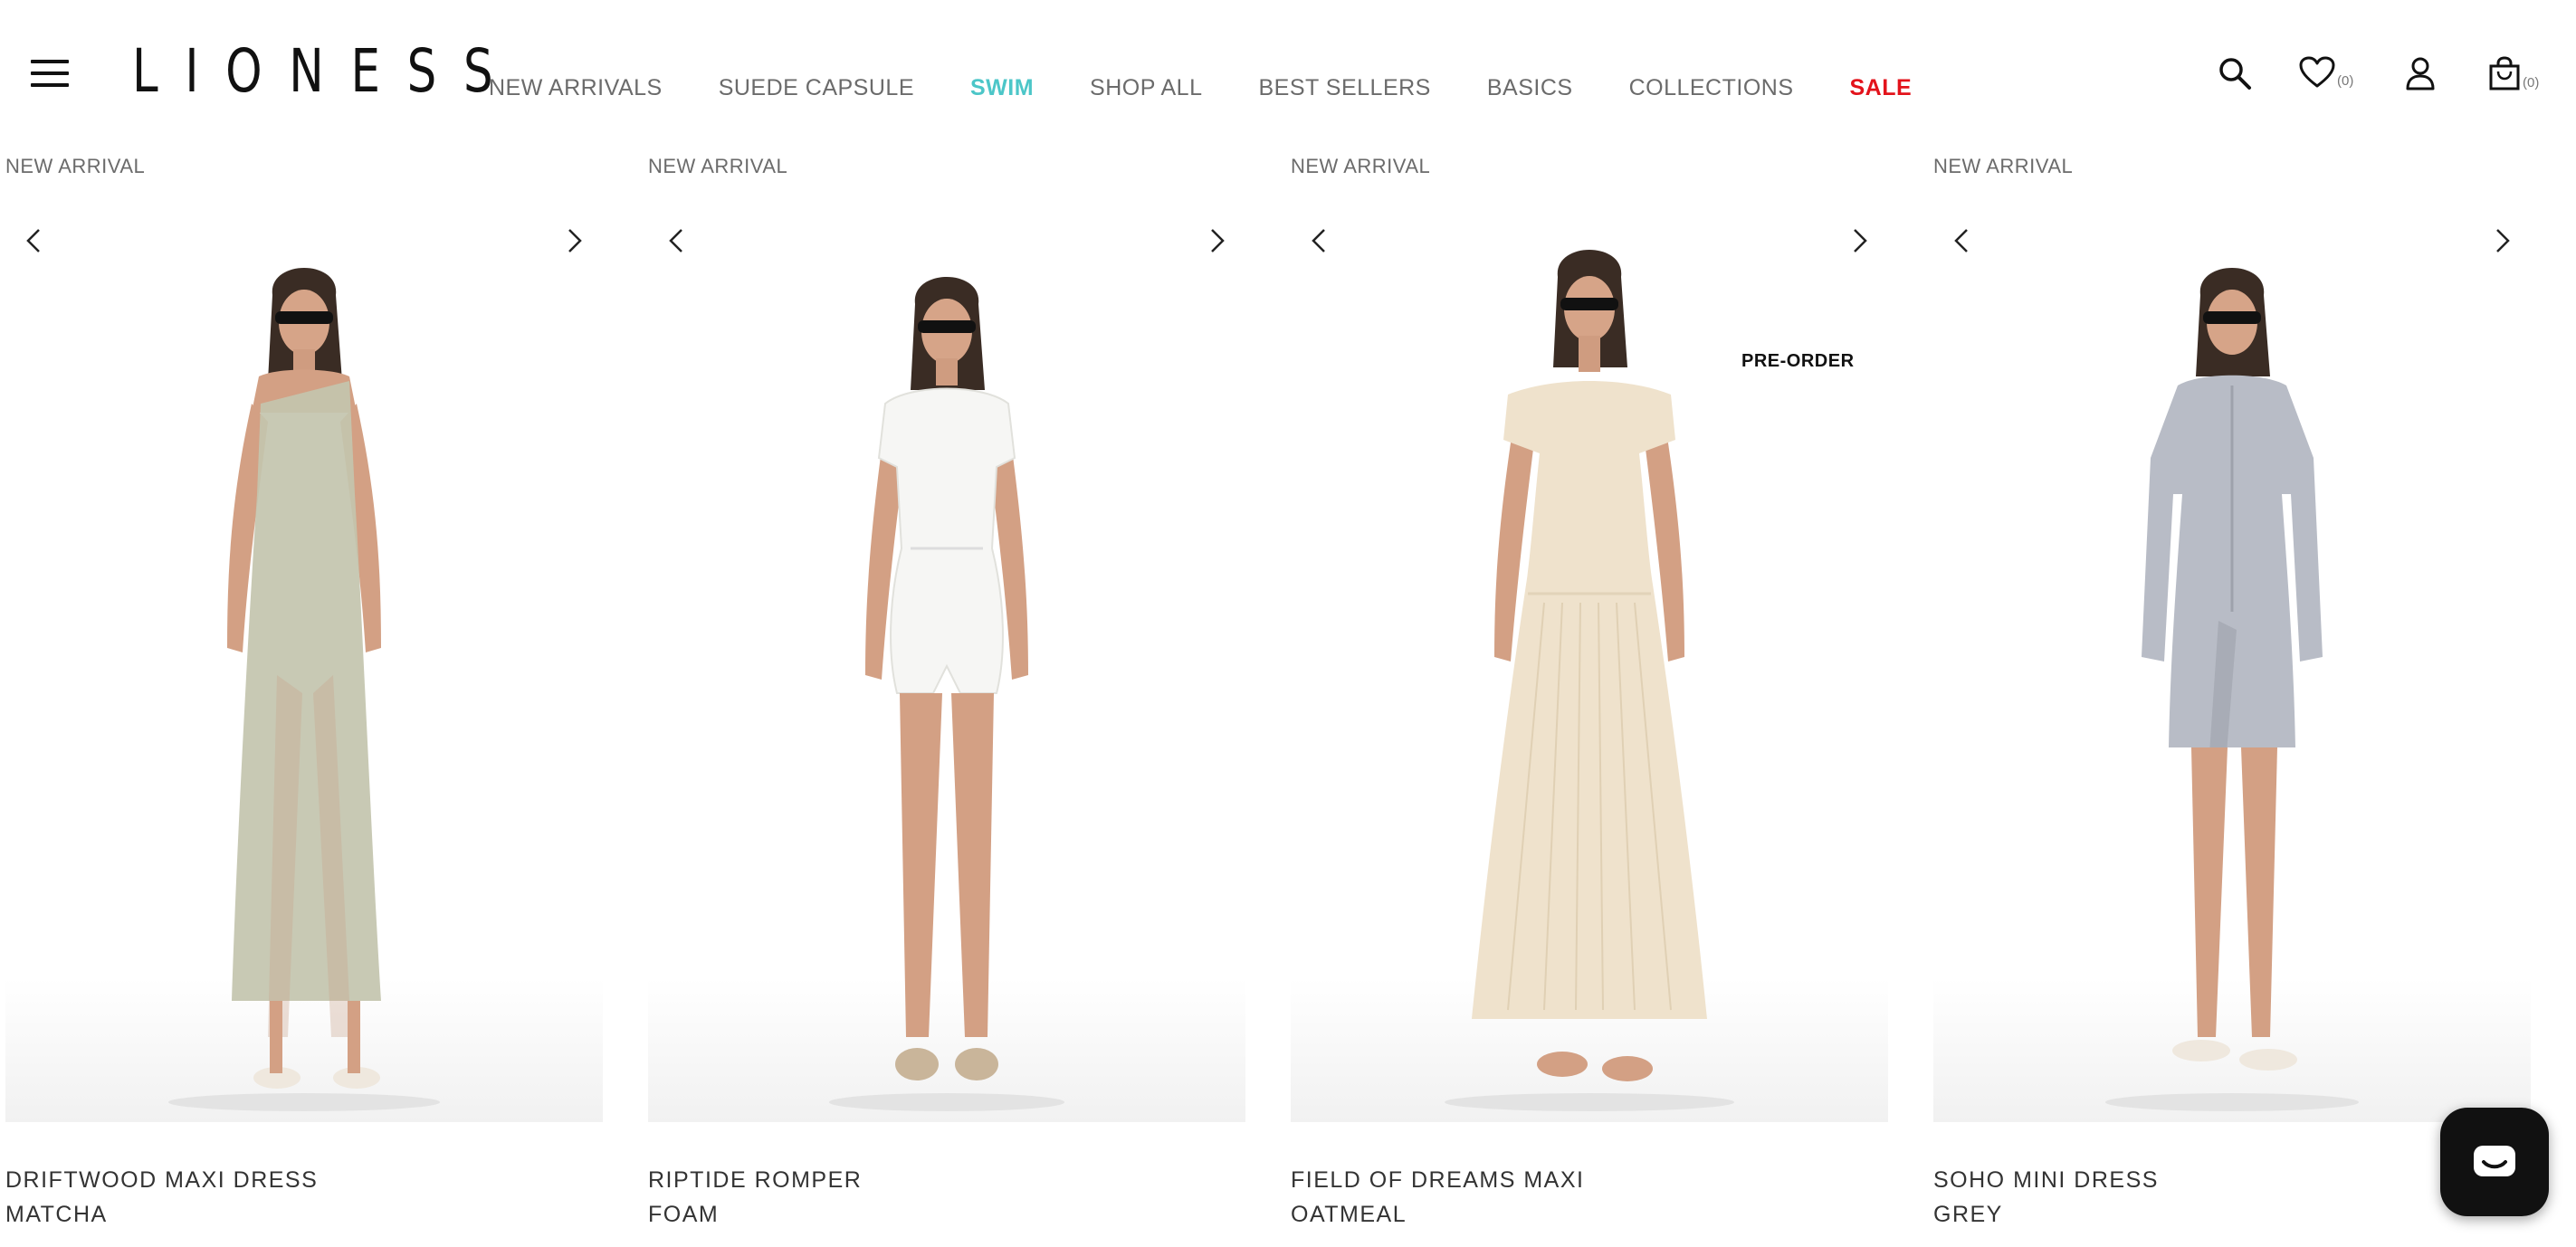 The width and height of the screenshot is (2576, 1247). Describe the element at coordinates (56, 1214) in the screenshot. I see `product-color: MATCHA` at that location.